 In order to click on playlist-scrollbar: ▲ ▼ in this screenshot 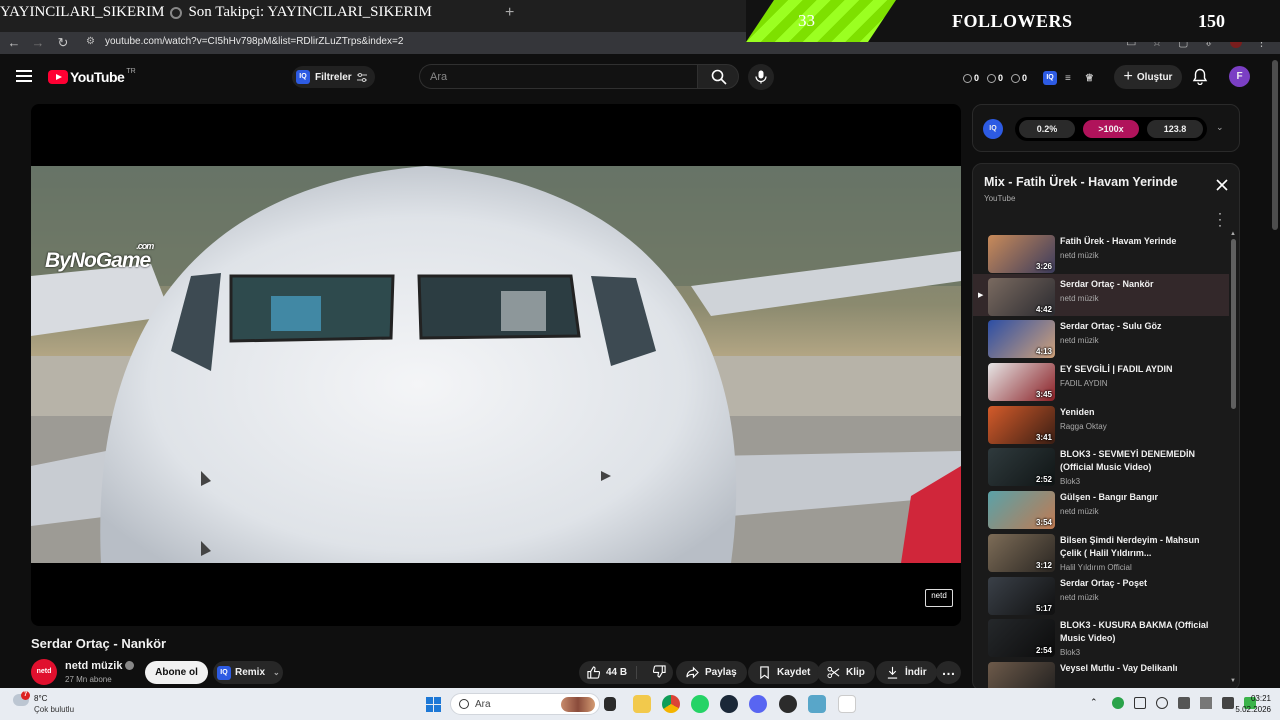, I will do `click(1233, 458)`.